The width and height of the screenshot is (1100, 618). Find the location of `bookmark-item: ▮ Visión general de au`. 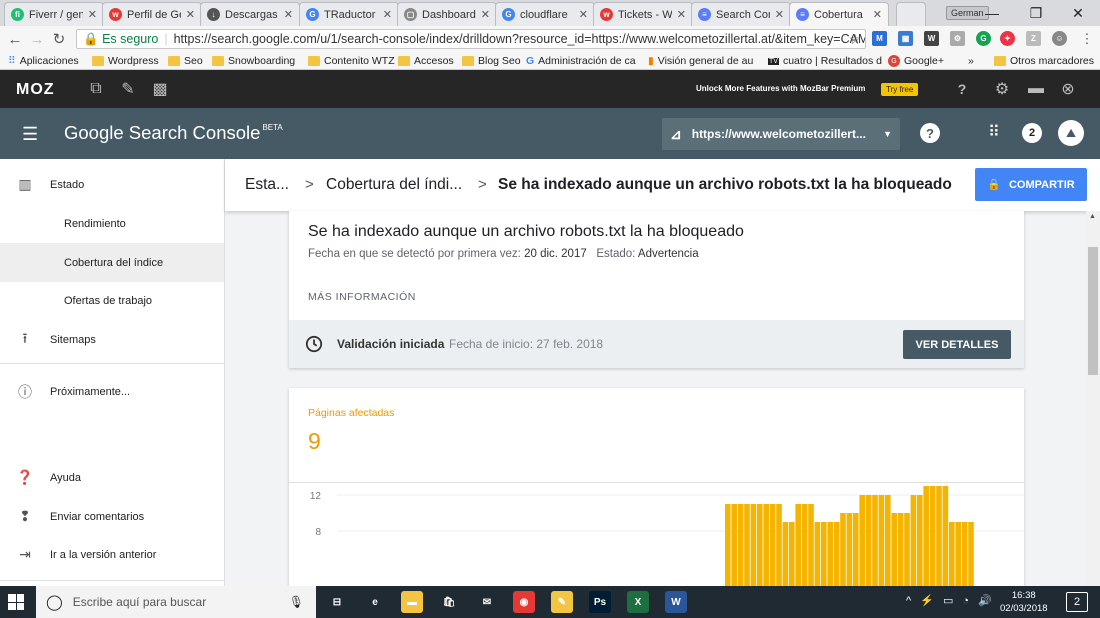

bookmark-item: ▮ Visión general de au is located at coordinates (700, 61).